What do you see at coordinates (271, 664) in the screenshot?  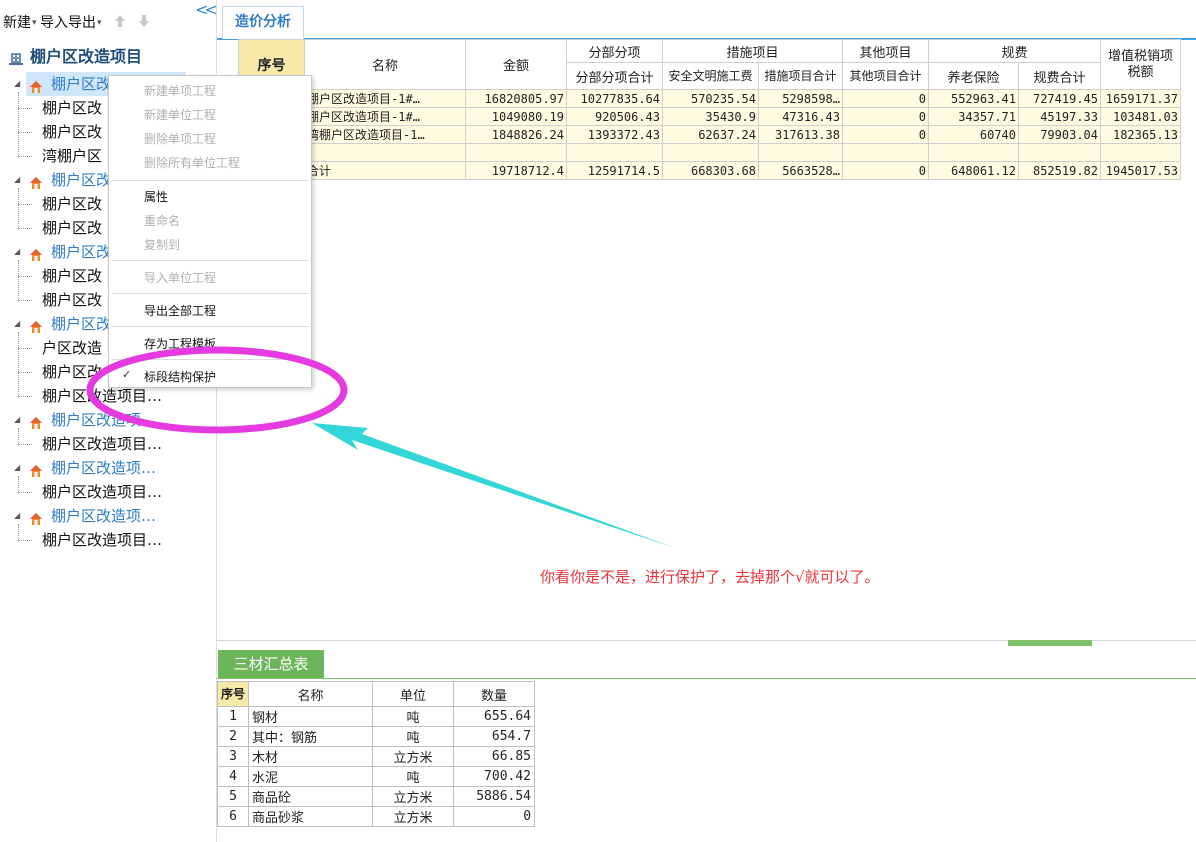 I see `tab-materials-summary: 三材汇总表` at bounding box center [271, 664].